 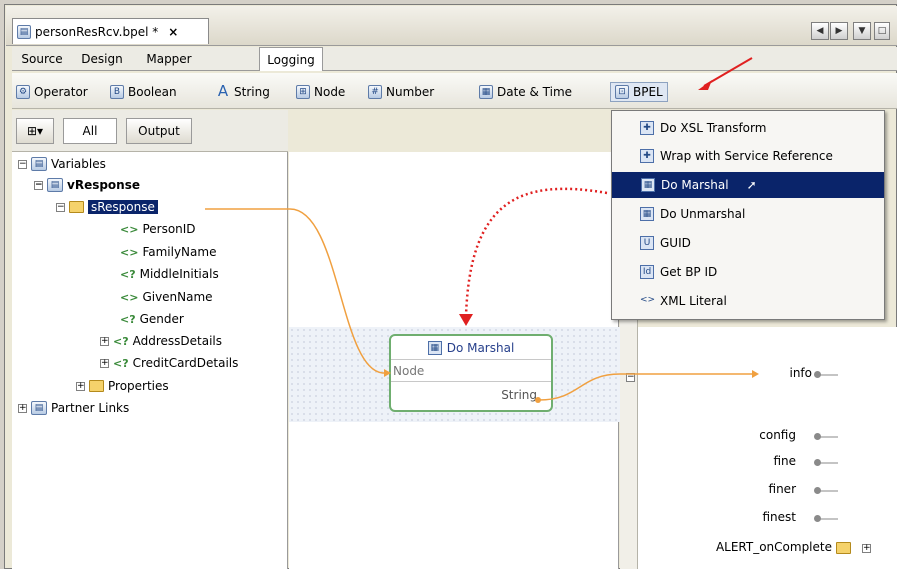 I want to click on node-icon: ⊞, so click(x=303, y=92).